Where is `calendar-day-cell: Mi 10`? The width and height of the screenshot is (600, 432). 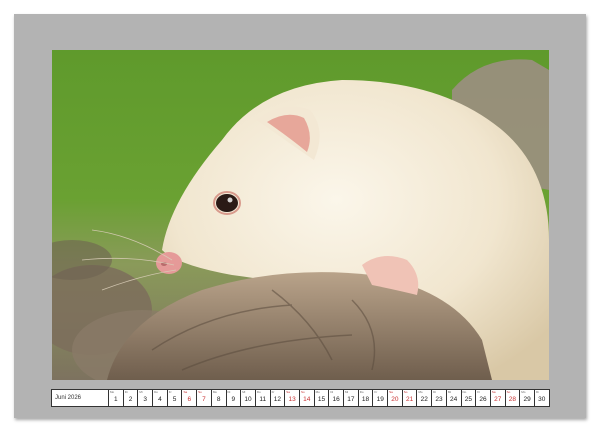 calendar-day-cell: Mi 10 is located at coordinates (248, 398).